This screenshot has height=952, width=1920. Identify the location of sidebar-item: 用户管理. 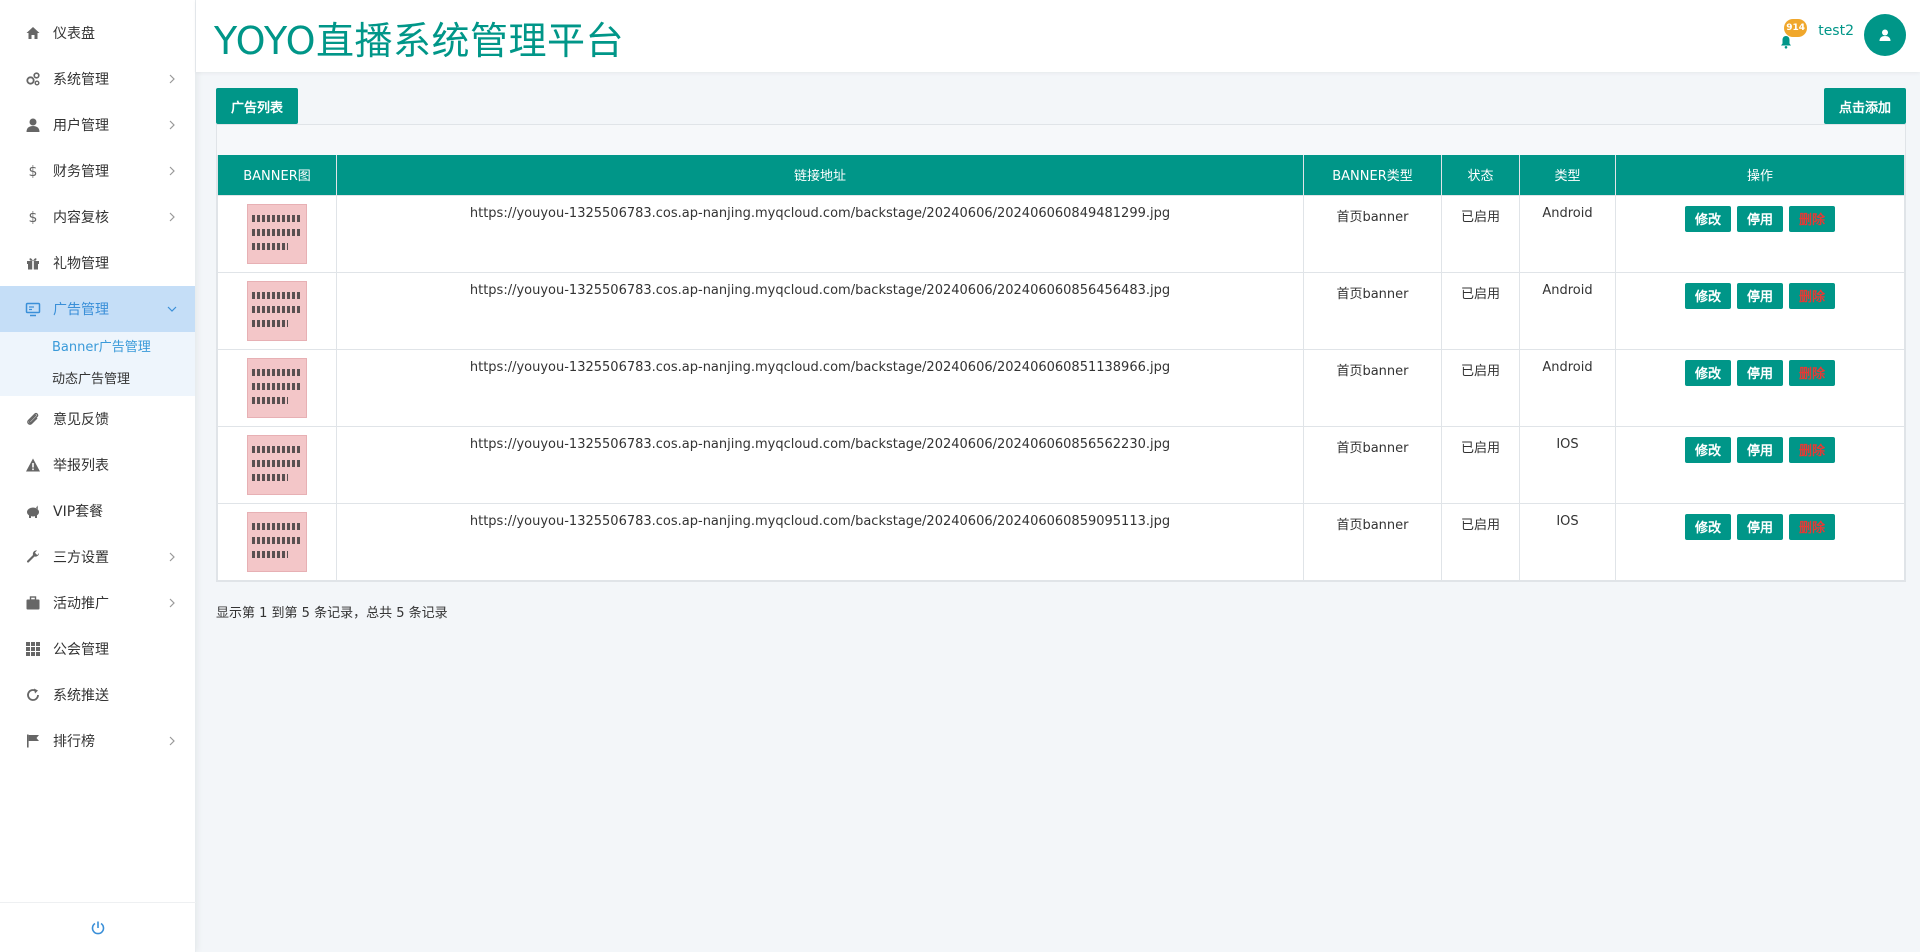
(97, 125).